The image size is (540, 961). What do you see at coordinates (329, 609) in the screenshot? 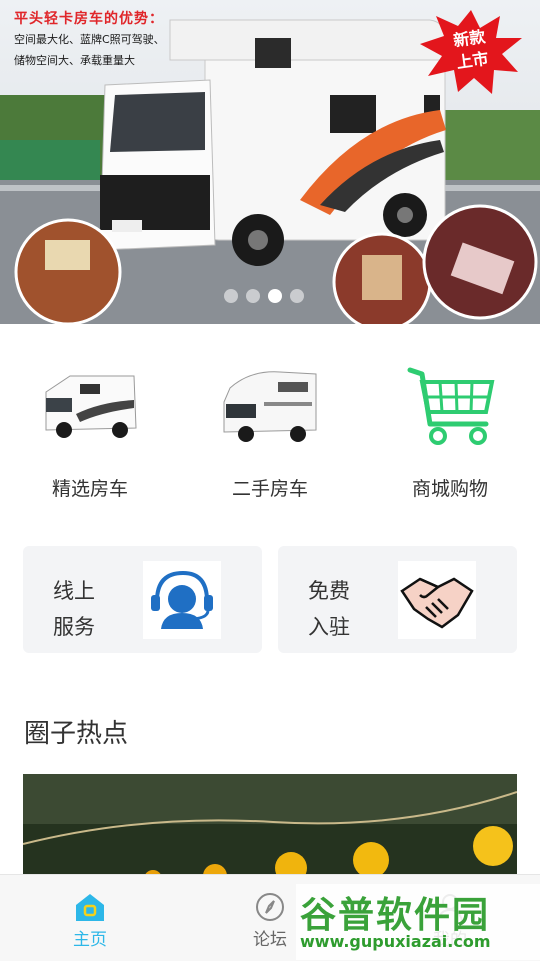
I see `card-label: 免费 入驻` at bounding box center [329, 609].